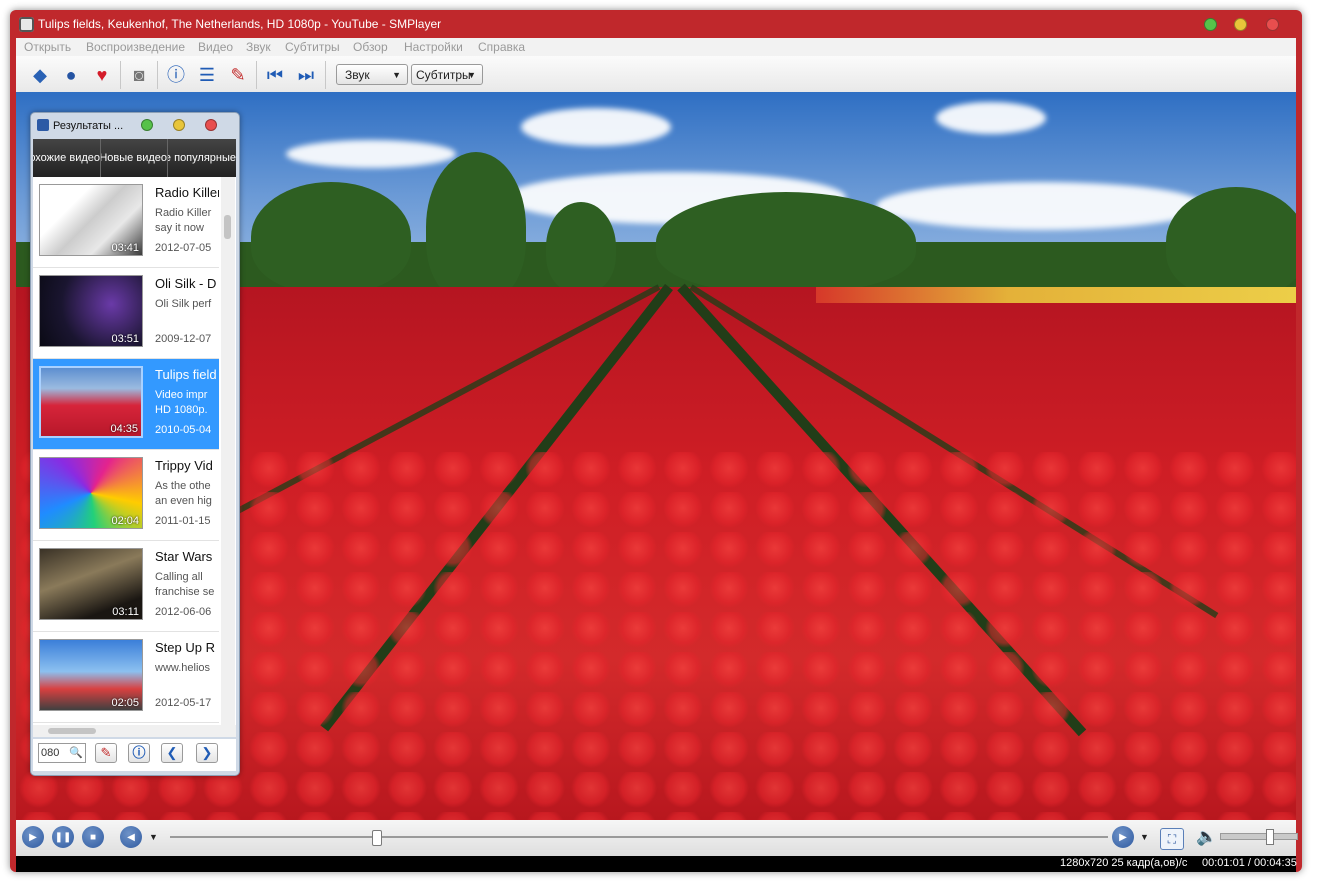 This screenshot has width=1320, height=887. What do you see at coordinates (183, 668) in the screenshot?
I see `result-description: www.helios` at bounding box center [183, 668].